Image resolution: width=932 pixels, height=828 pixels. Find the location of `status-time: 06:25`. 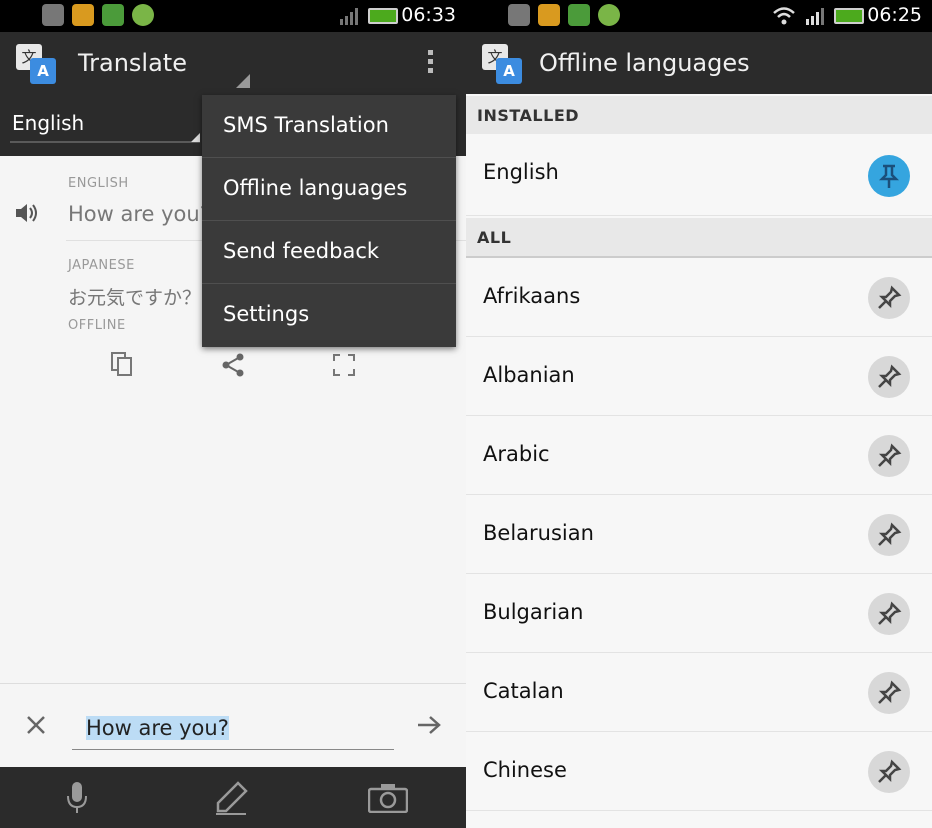

status-time: 06:25 is located at coordinates (894, 15).